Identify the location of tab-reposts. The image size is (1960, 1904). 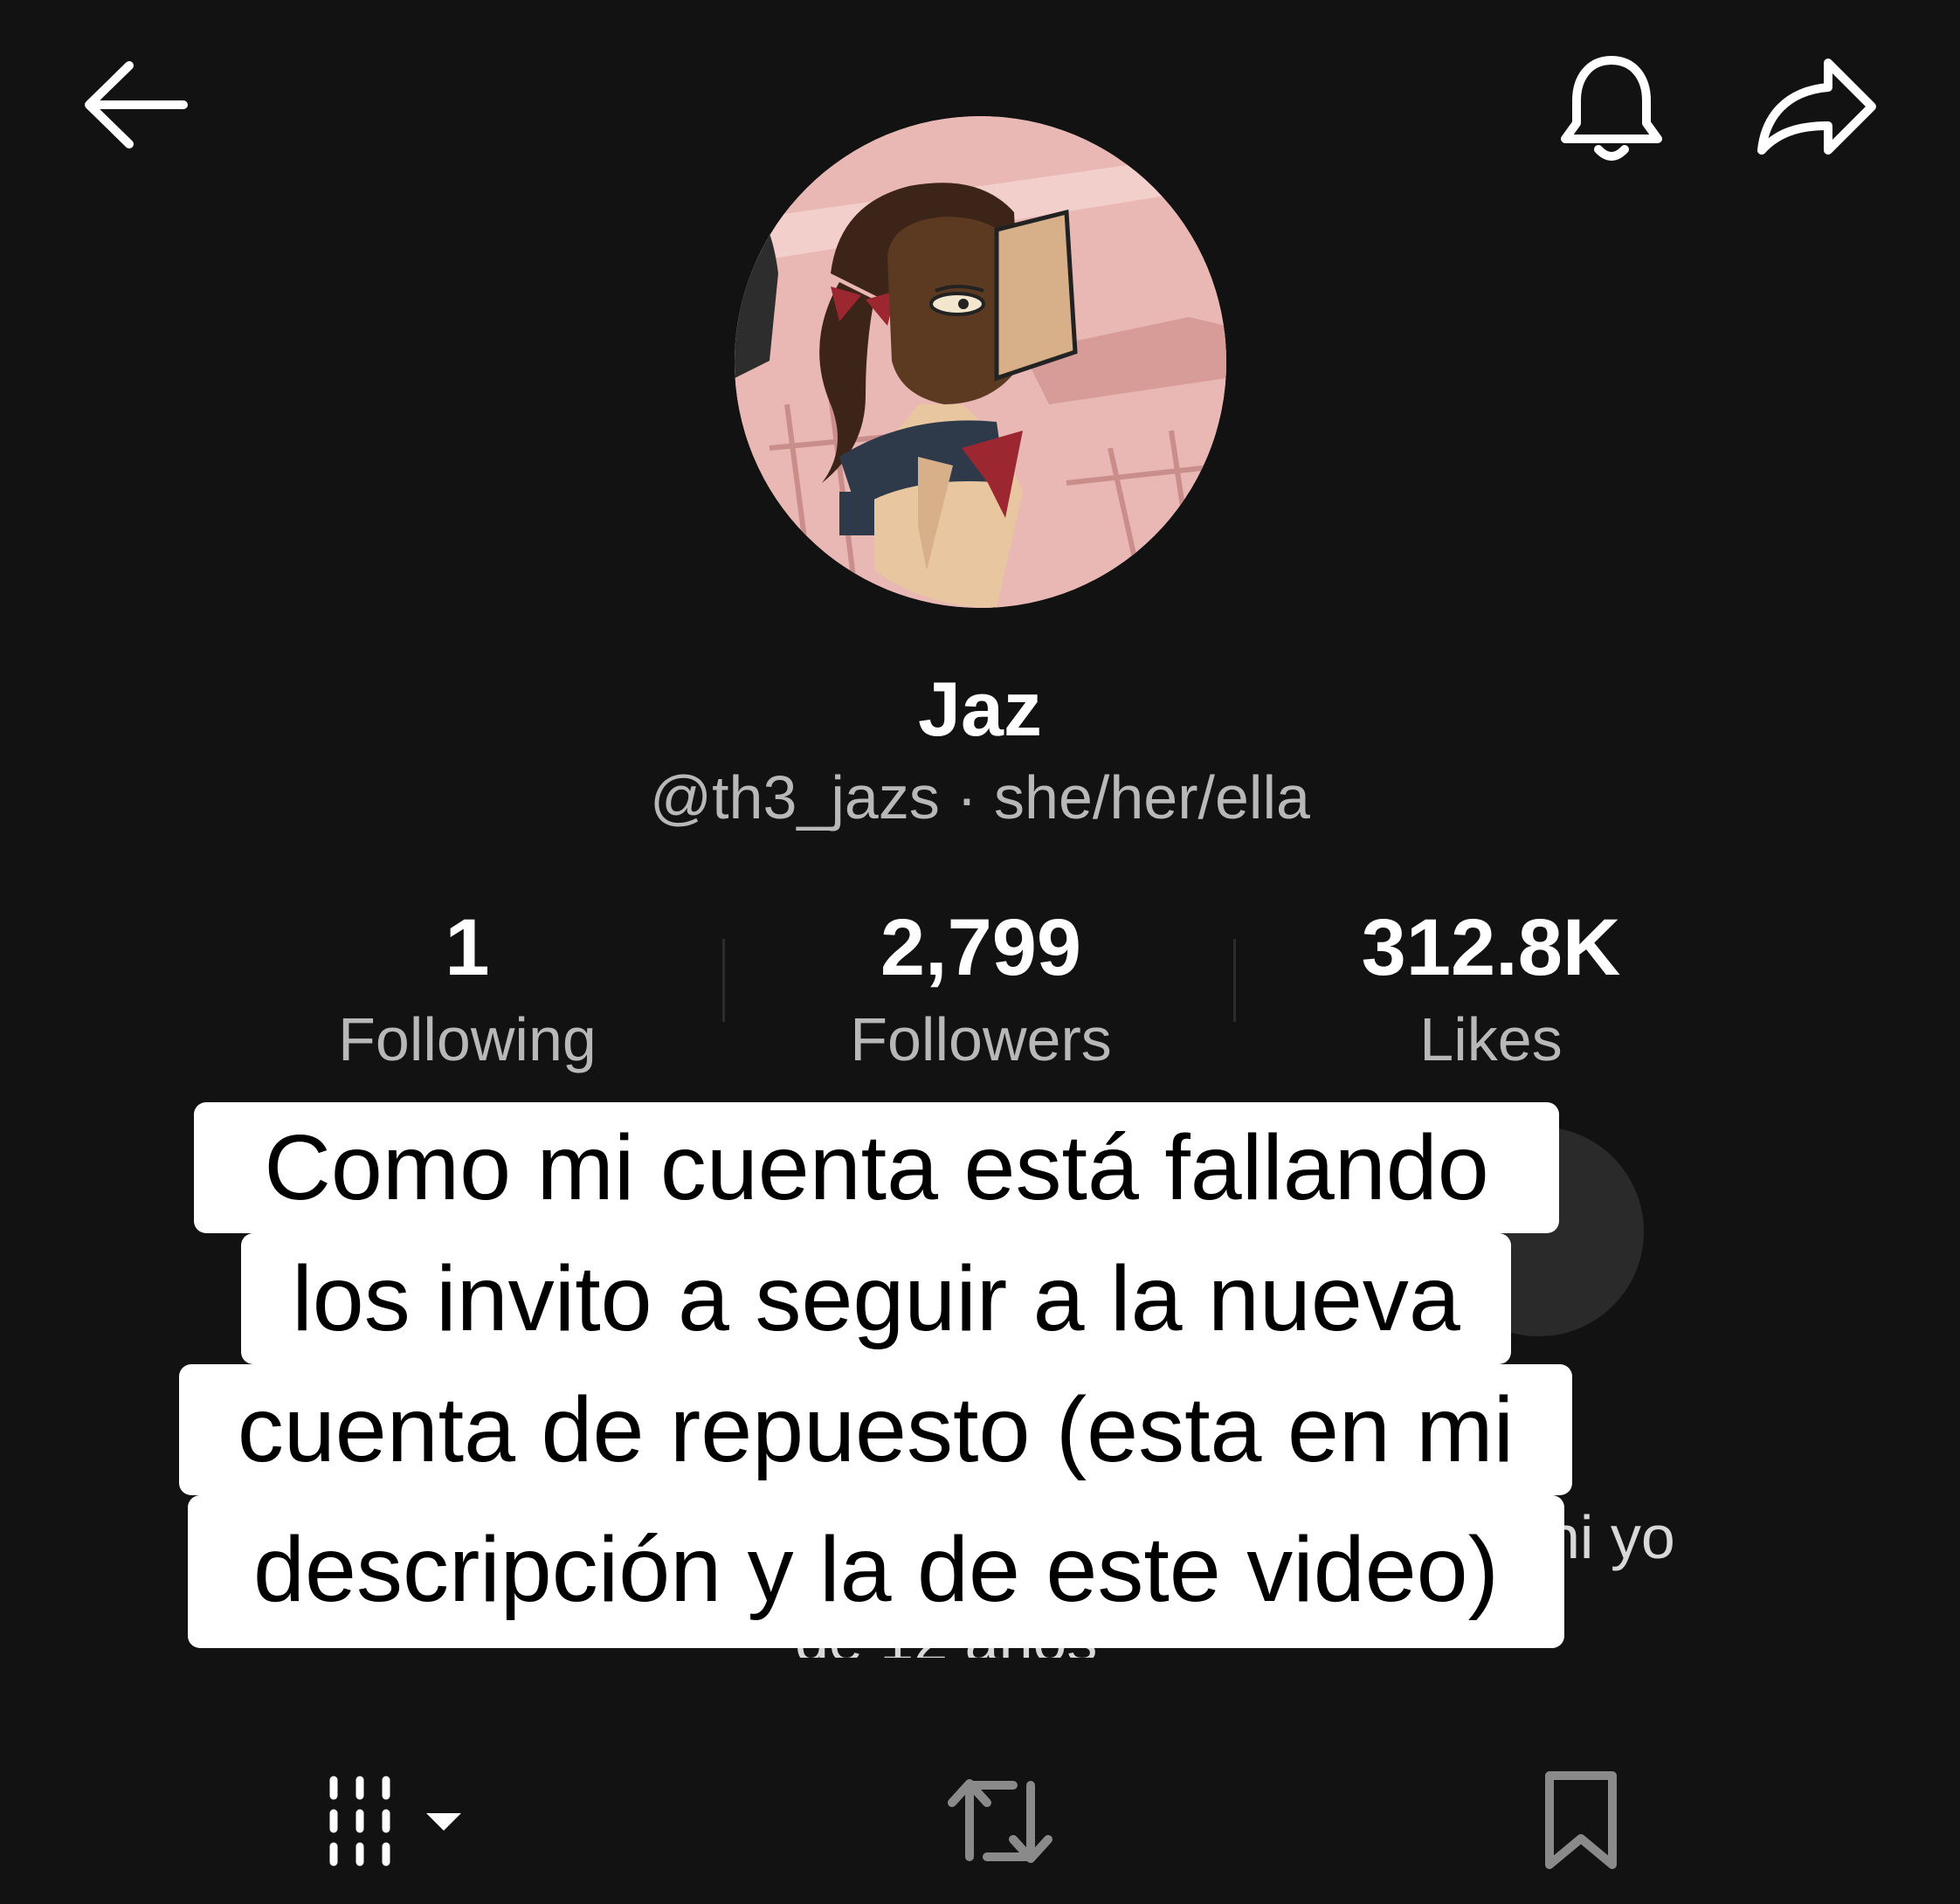
(1000, 1821).